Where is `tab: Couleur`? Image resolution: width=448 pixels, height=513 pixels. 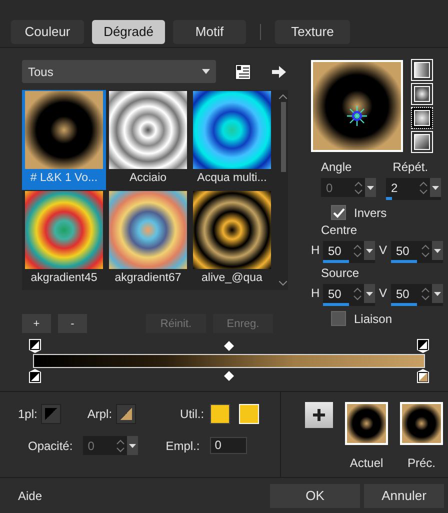
tab: Couleur is located at coordinates (47, 32).